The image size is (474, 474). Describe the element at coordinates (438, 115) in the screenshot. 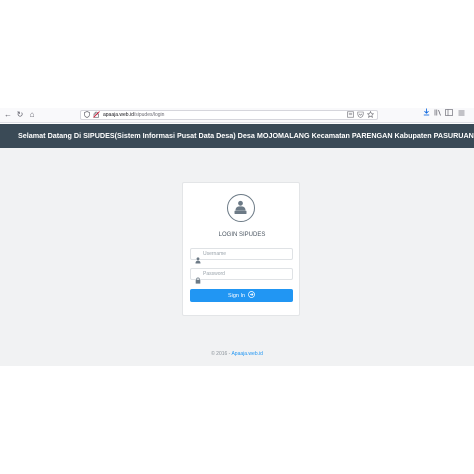

I see `library-icon` at that location.